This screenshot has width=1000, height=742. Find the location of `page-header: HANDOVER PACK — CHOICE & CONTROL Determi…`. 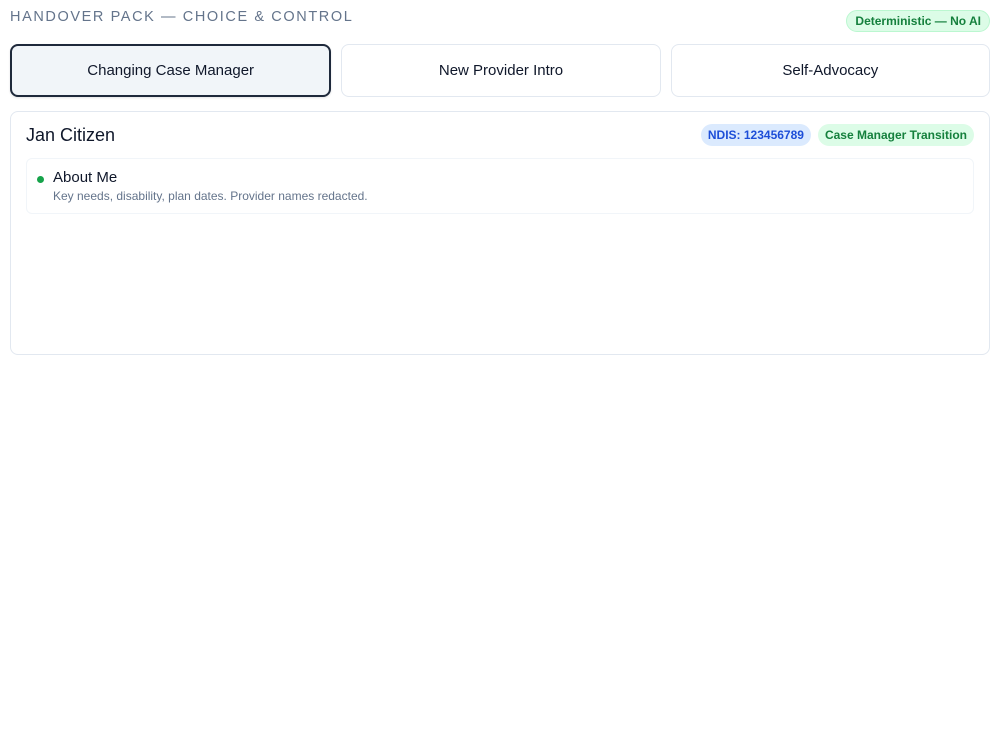

page-header: HANDOVER PACK — CHOICE & CONTROL Determi… is located at coordinates (500, 22).